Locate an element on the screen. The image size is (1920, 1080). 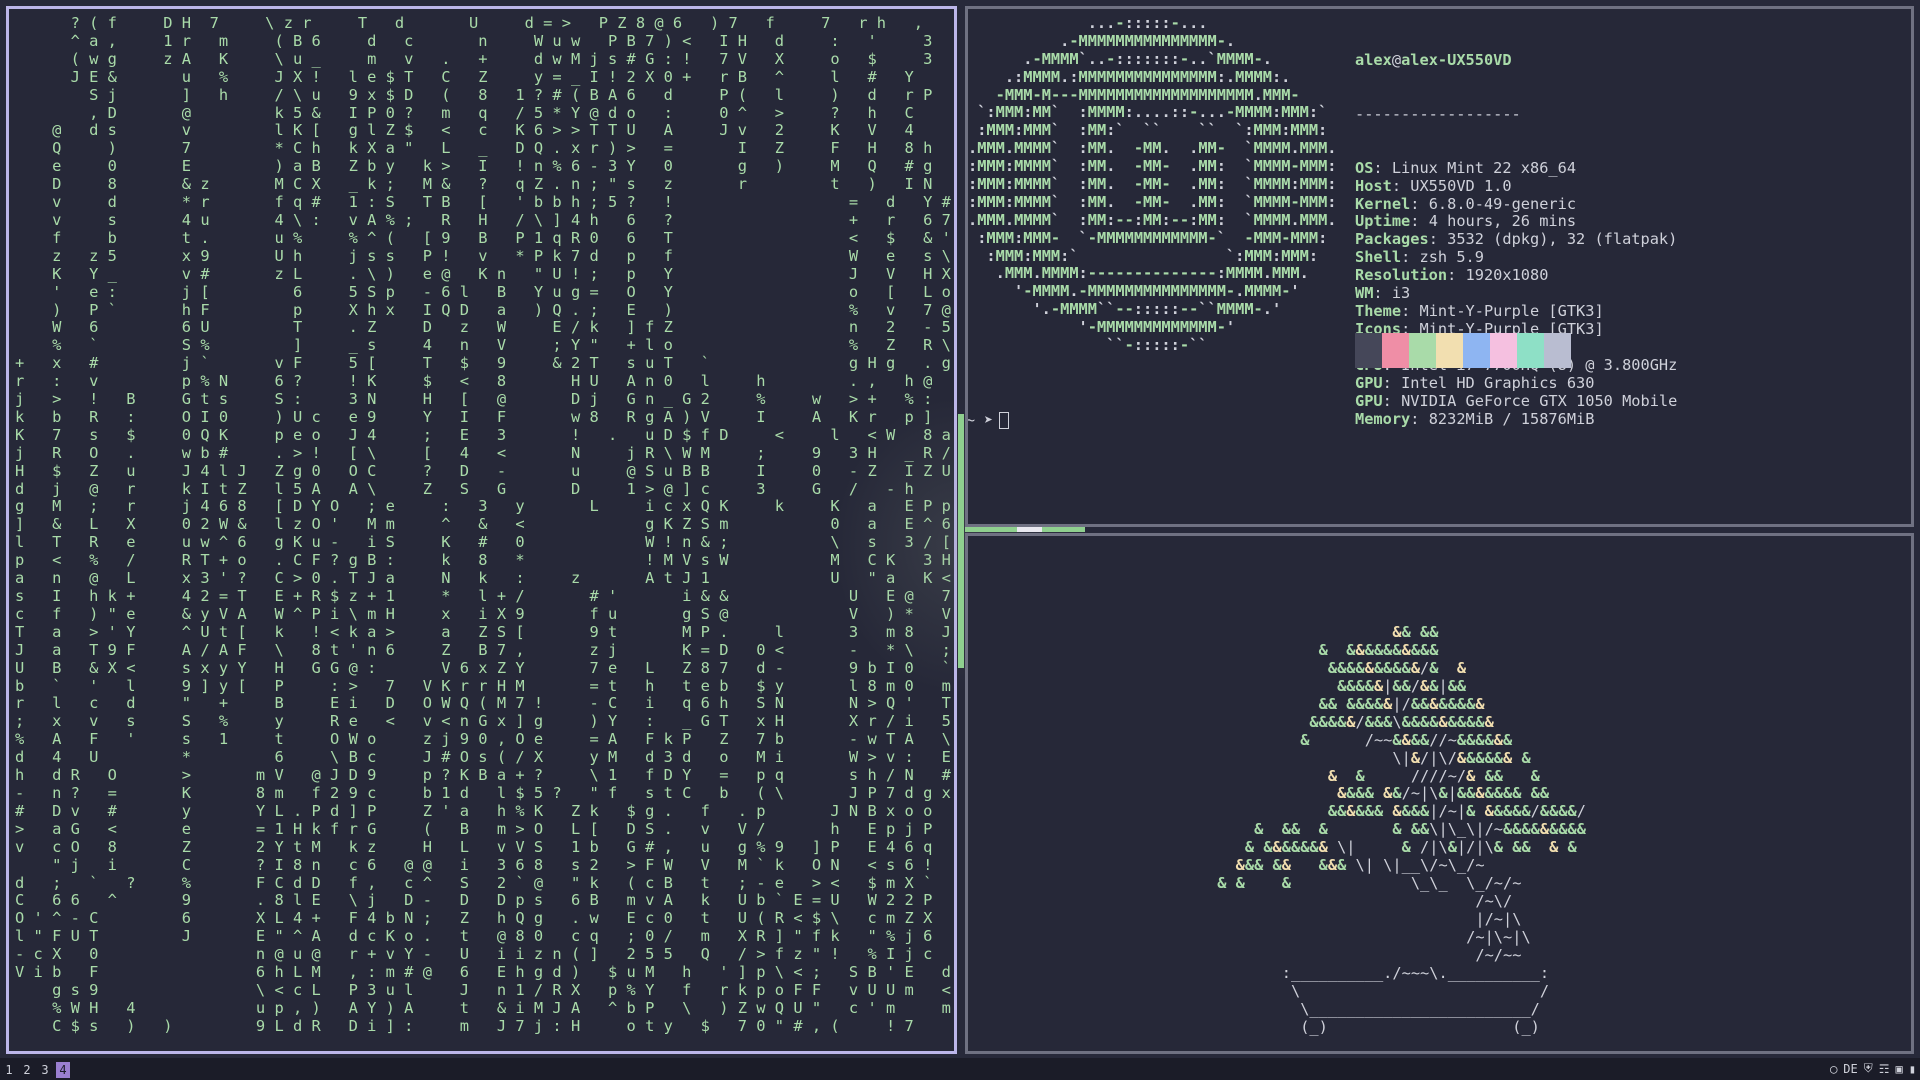
bonsai-line: (_) (_) is located at coordinates (1420, 1026).